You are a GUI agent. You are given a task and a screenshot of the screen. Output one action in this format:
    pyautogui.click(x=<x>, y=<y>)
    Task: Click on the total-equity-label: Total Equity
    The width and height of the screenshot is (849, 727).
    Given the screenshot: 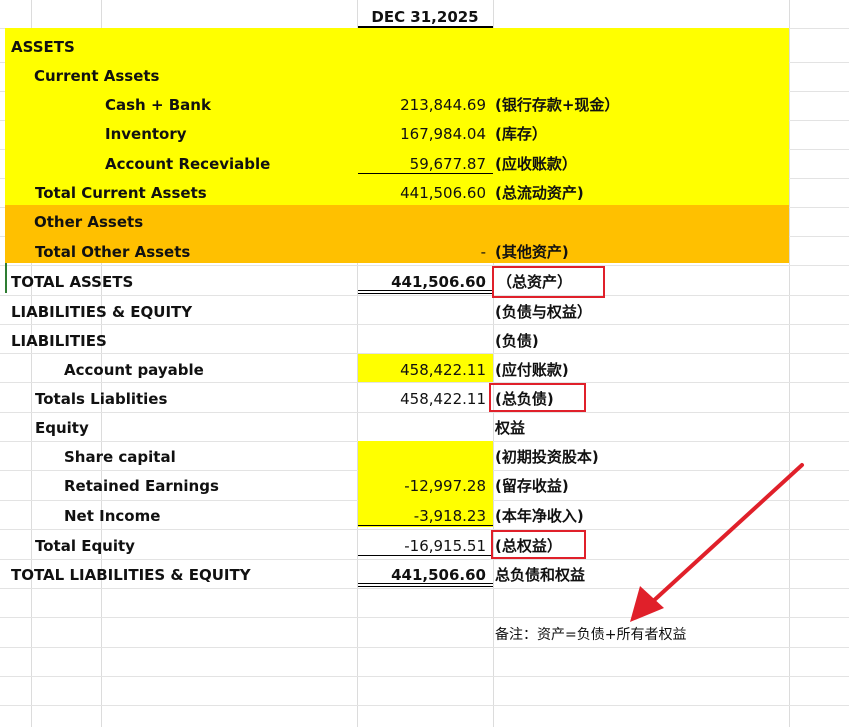 What is the action you would take?
    pyautogui.click(x=85, y=546)
    